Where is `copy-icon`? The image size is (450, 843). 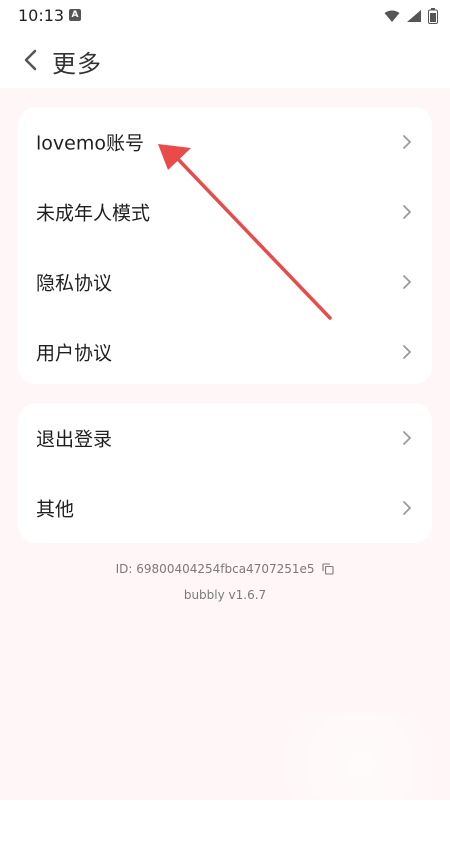 copy-icon is located at coordinates (328, 569).